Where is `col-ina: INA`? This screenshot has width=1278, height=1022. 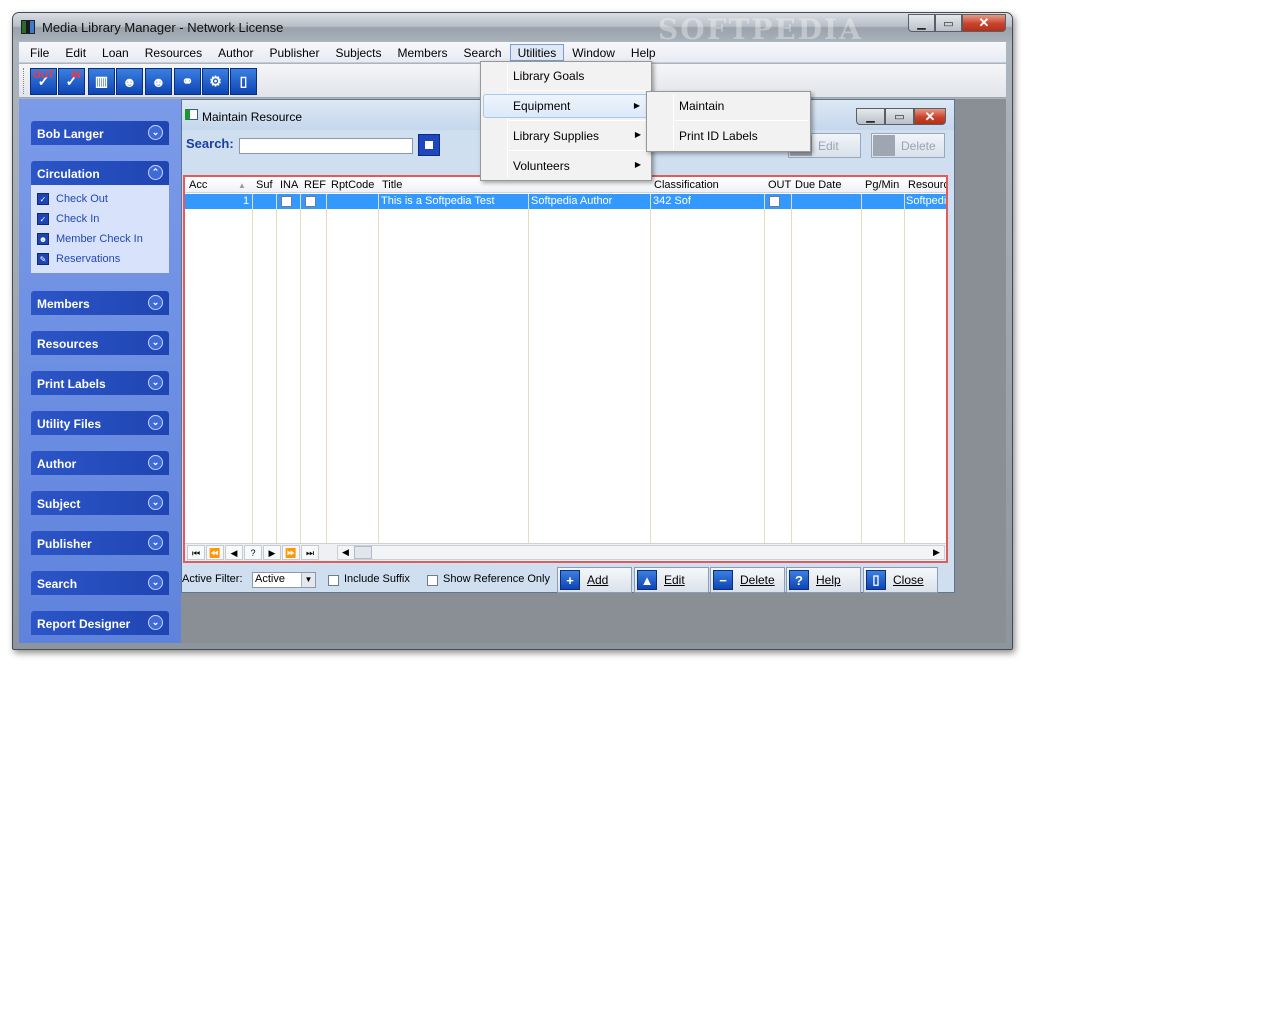 col-ina: INA is located at coordinates (289, 185).